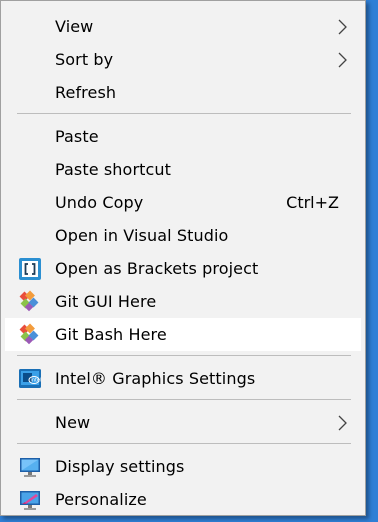 This screenshot has height=522, width=378. Describe the element at coordinates (74, 26) in the screenshot. I see `menu-item-label: View` at that location.